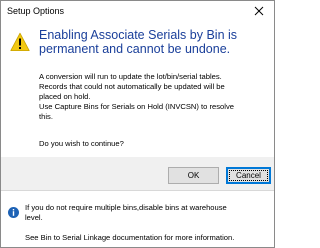  I want to click on heading-line: Enabling Associate Serials by Bin is, so click(138, 35).